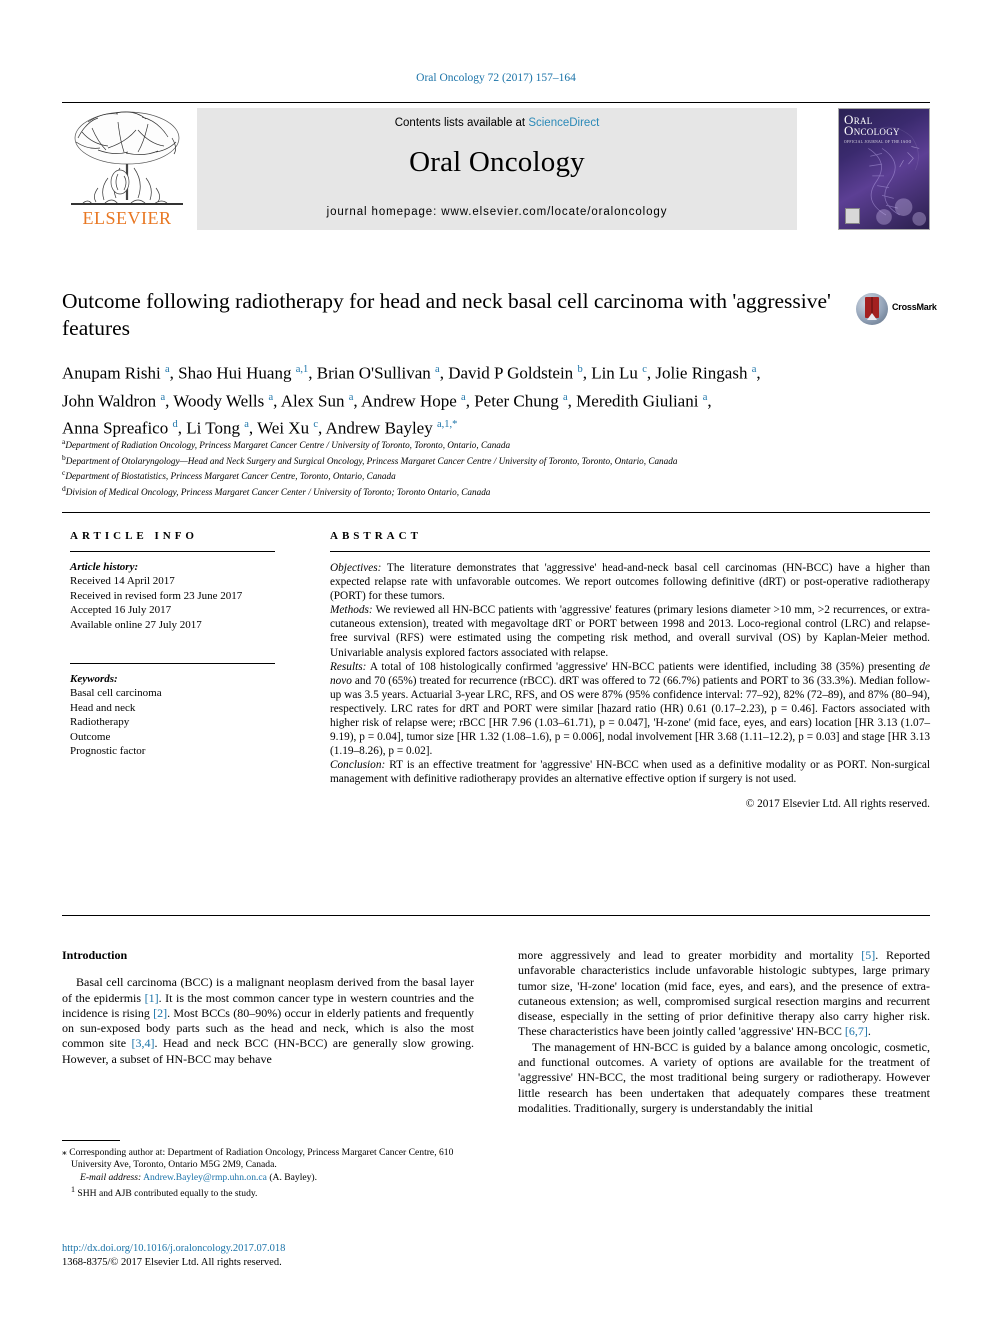  What do you see at coordinates (496, 915) in the screenshot?
I see `info-band-bottom-rule` at bounding box center [496, 915].